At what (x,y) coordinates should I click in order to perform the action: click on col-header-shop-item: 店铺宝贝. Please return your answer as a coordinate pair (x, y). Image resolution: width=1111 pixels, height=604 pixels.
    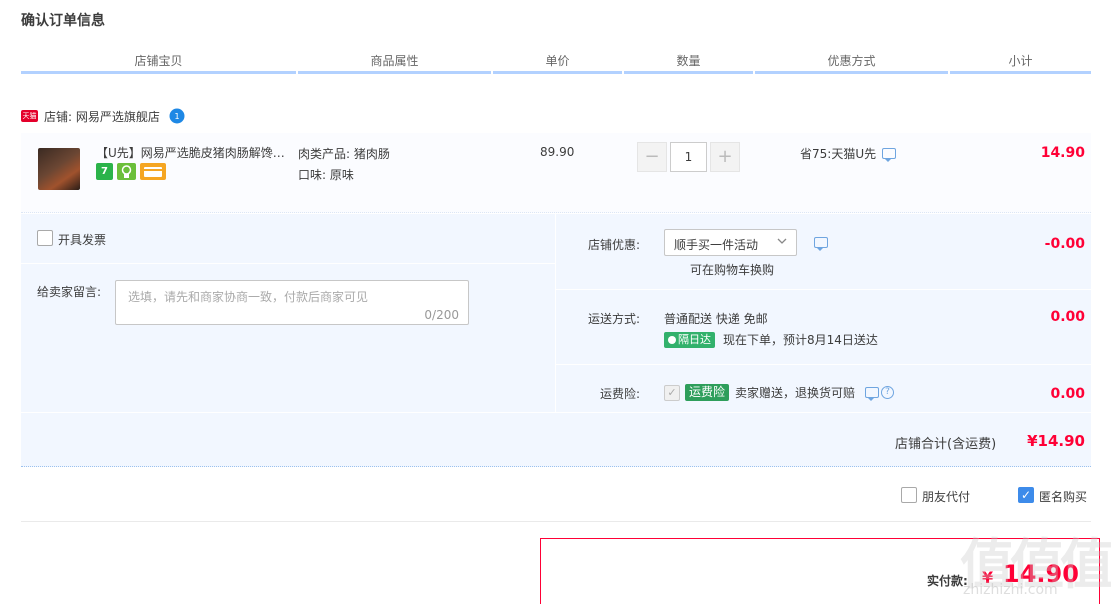
    Looking at the image, I should click on (158, 63).